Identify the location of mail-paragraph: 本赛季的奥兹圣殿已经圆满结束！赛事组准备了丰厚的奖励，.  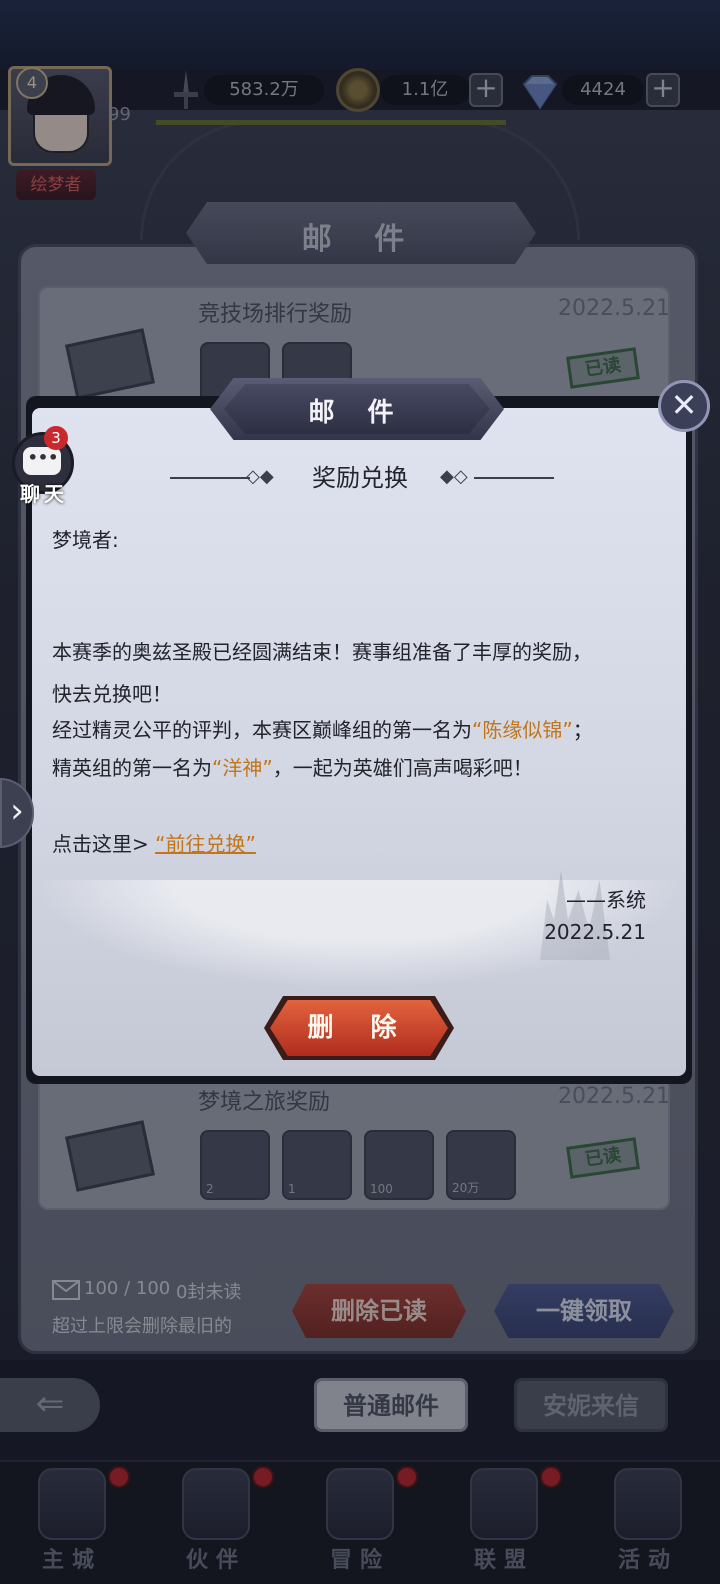
(322, 652).